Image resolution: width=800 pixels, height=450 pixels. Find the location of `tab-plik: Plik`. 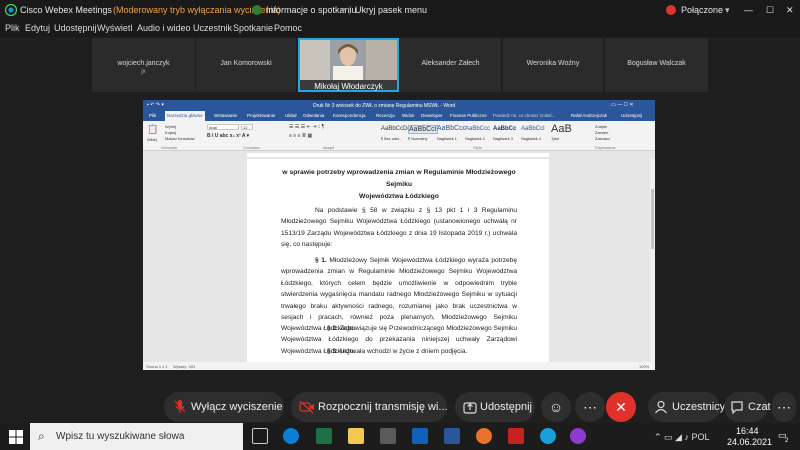

tab-plik: Plik is located at coordinates (152, 115).